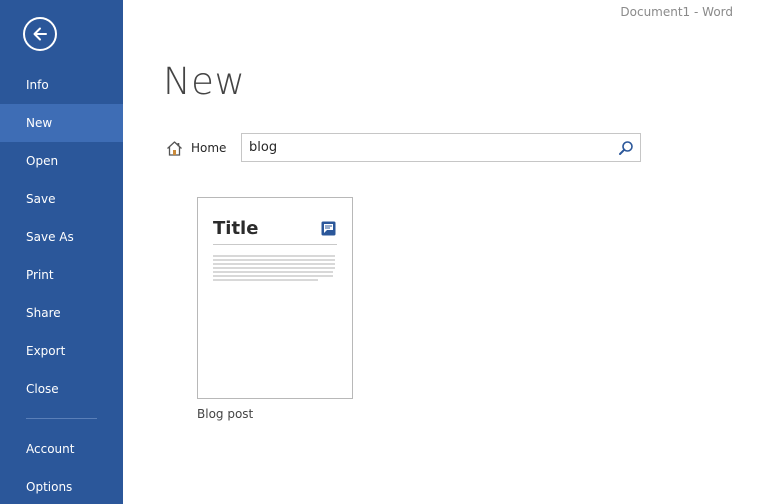 The image size is (777, 504). Describe the element at coordinates (61, 418) in the screenshot. I see `sidebar-divider` at that location.